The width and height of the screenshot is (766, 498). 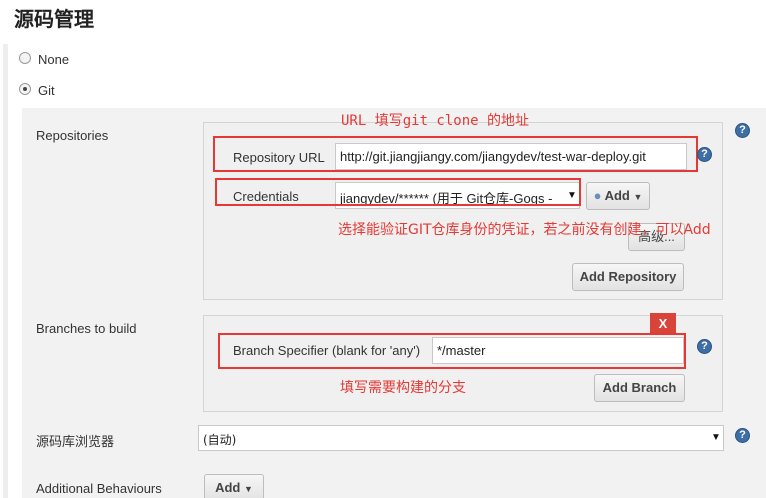 I want to click on annotation-box-branch, so click(x=452, y=351).